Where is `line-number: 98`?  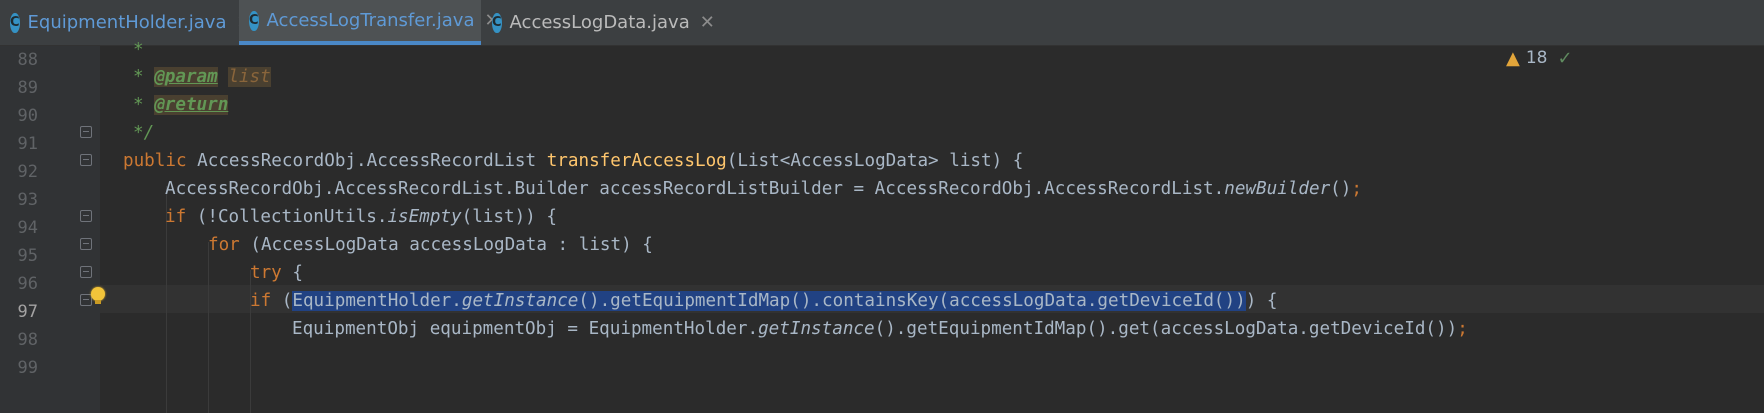 line-number: 98 is located at coordinates (27, 340).